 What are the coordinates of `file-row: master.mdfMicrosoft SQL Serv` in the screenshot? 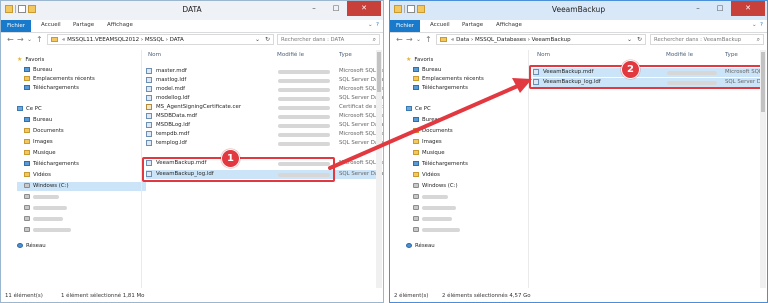 It's located at (264, 71).